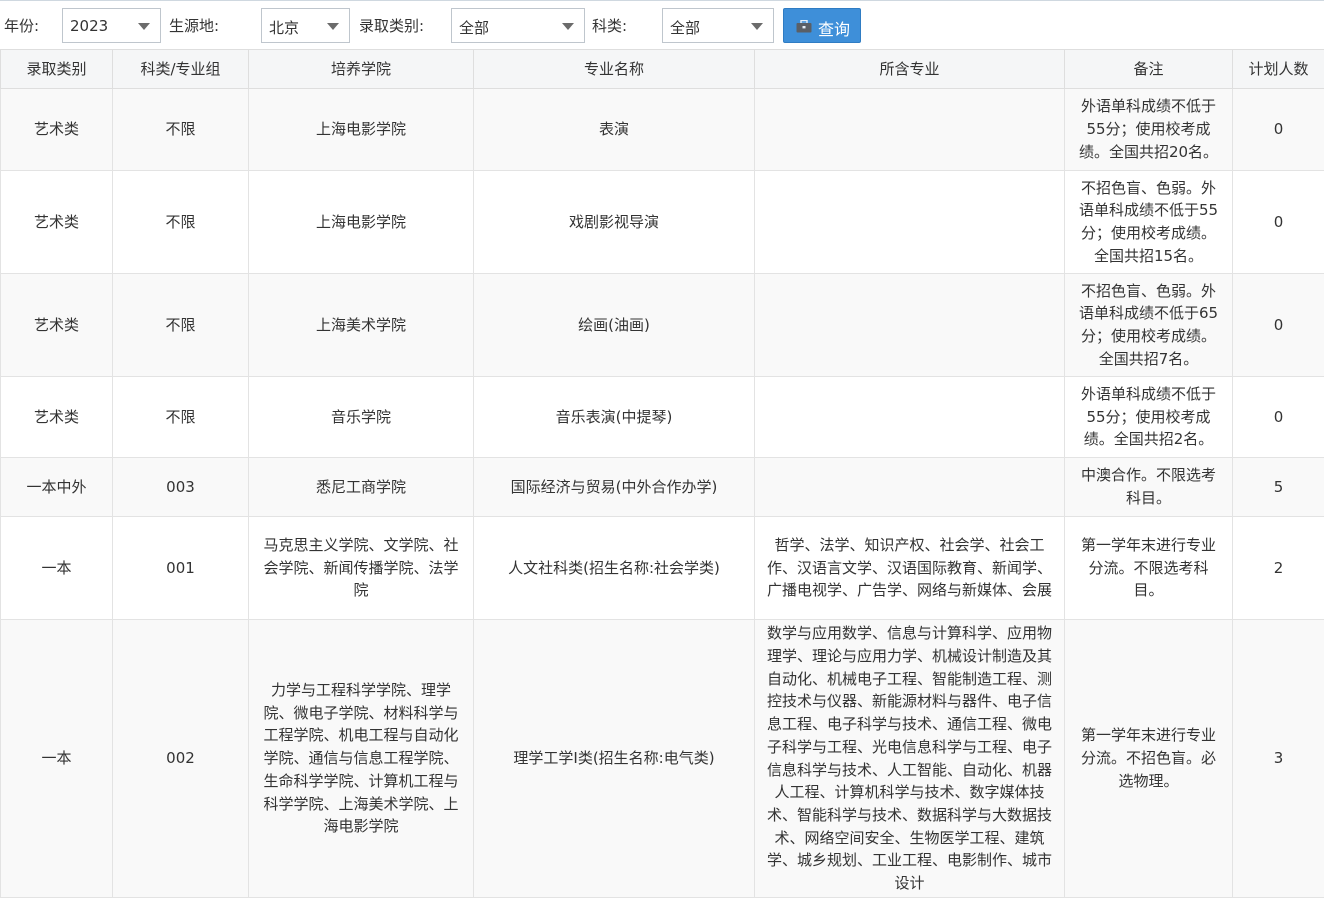  I want to click on cell-major-name: 绘画(油画), so click(614, 325).